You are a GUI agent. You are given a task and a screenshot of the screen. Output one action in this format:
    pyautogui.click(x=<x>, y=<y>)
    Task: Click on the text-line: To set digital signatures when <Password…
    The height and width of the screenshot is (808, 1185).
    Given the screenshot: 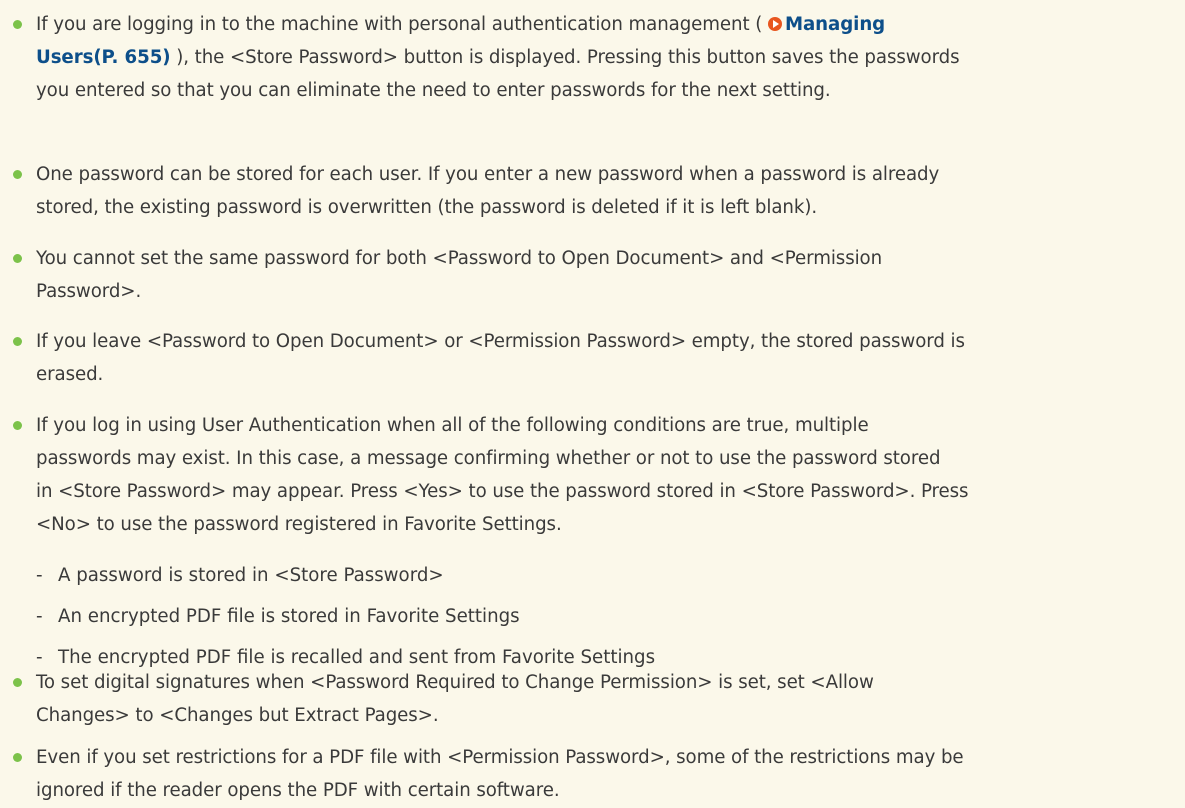 What is the action you would take?
    pyautogui.click(x=455, y=682)
    